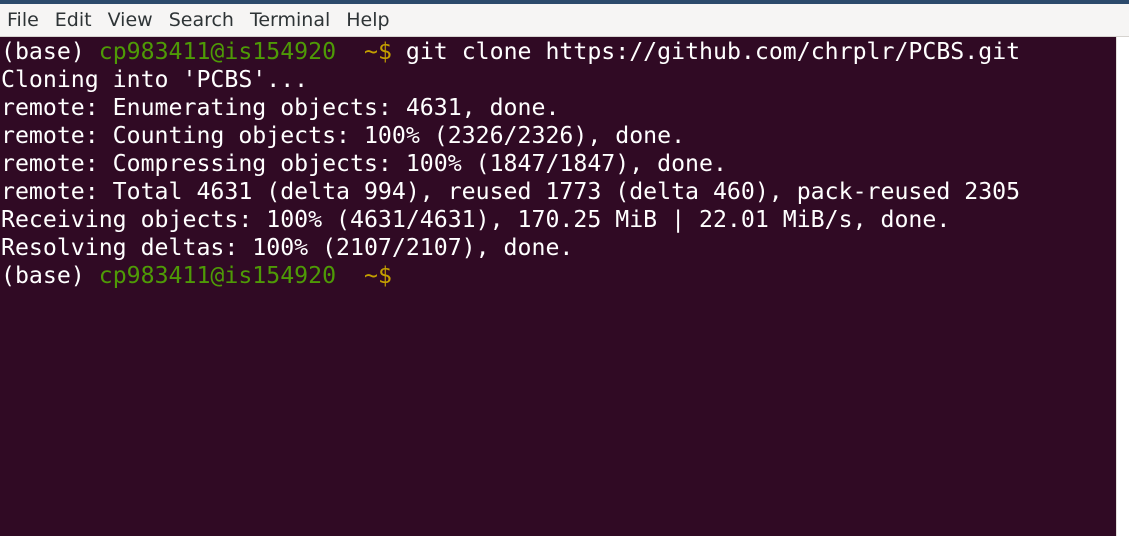  What do you see at coordinates (201, 20) in the screenshot?
I see `menu-search: Search` at bounding box center [201, 20].